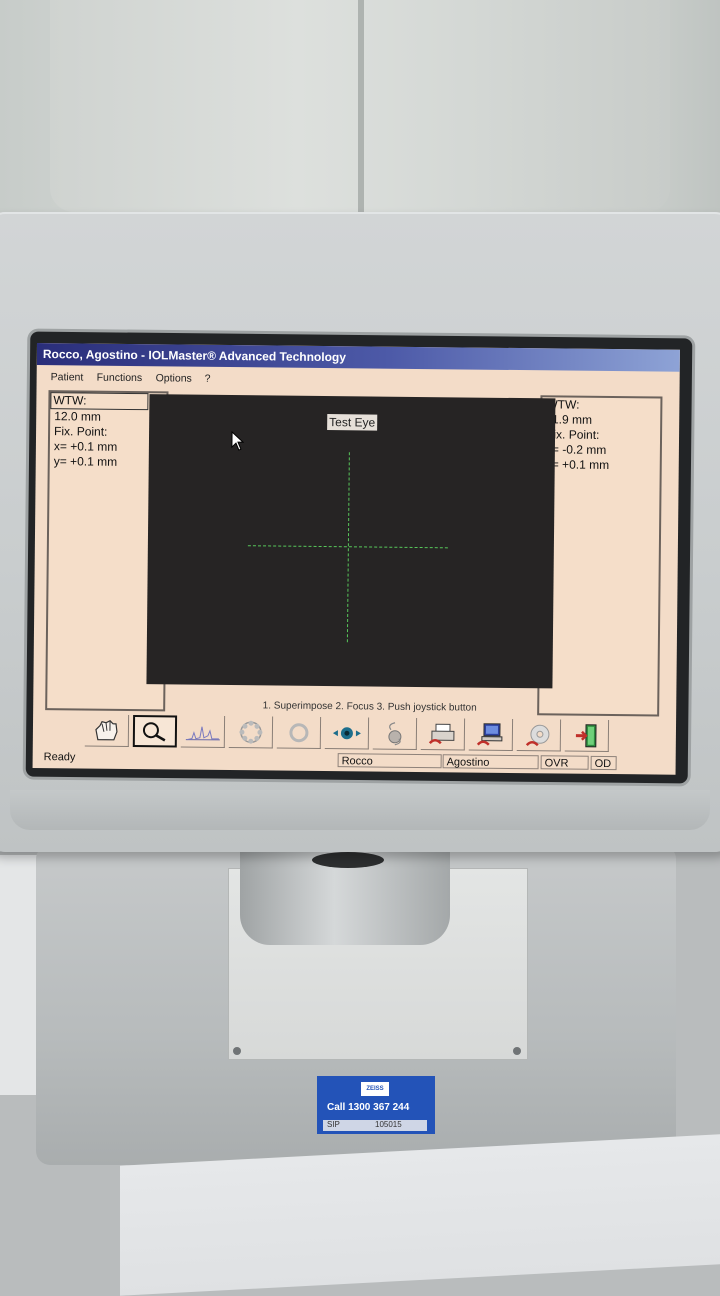  Describe the element at coordinates (352, 422) in the screenshot. I see `test-eye-label: Test Eye` at that location.